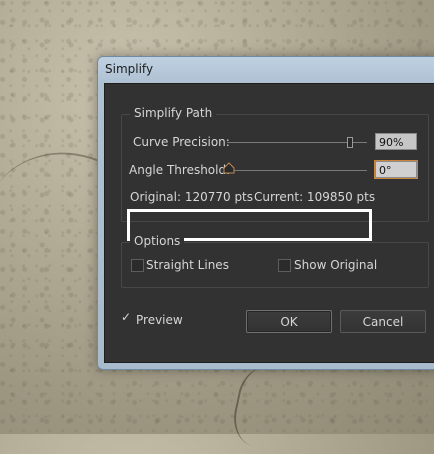  Describe the element at coordinates (289, 321) in the screenshot. I see `ok-button: OK` at that location.